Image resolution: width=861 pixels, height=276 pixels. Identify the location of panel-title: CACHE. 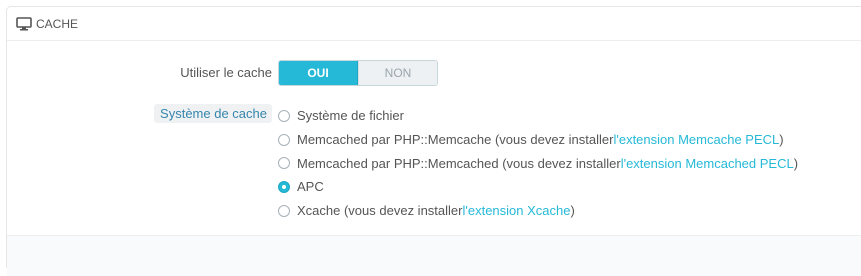
(57, 23).